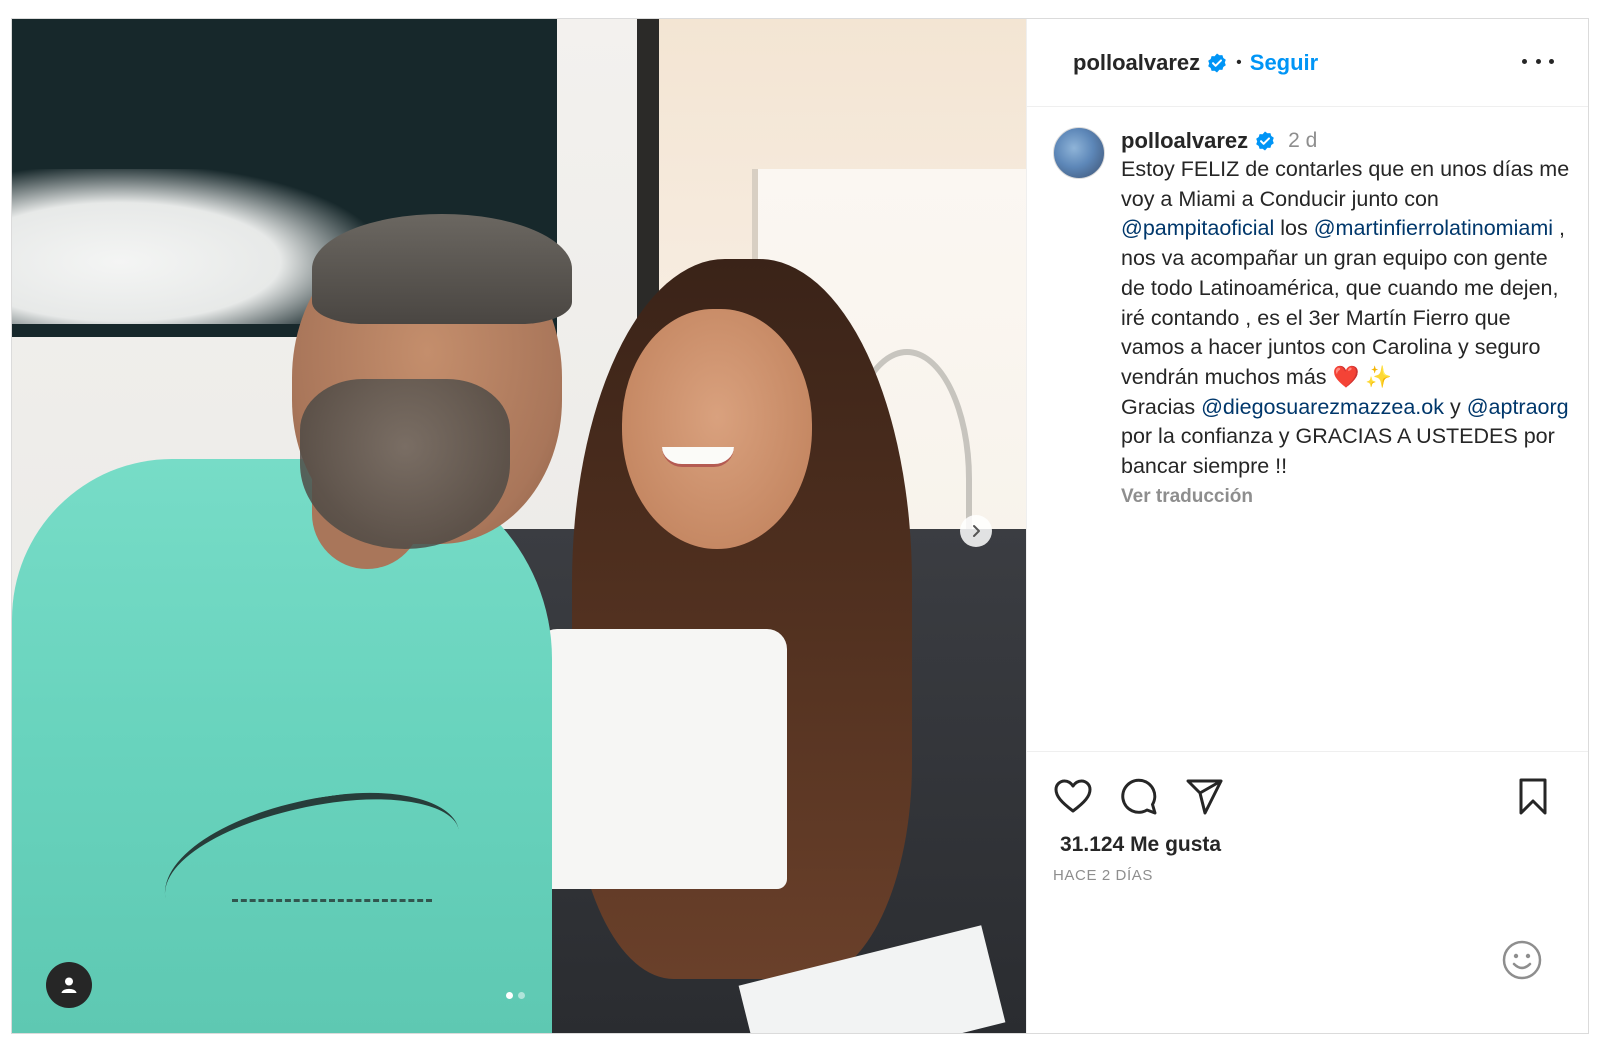  I want to click on heart-icon, so click(1073, 796).